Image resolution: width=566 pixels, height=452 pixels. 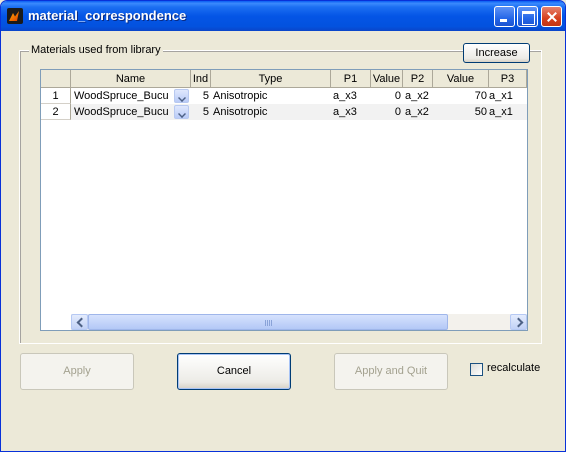 What do you see at coordinates (496, 53) in the screenshot?
I see `increase-button: Increase` at bounding box center [496, 53].